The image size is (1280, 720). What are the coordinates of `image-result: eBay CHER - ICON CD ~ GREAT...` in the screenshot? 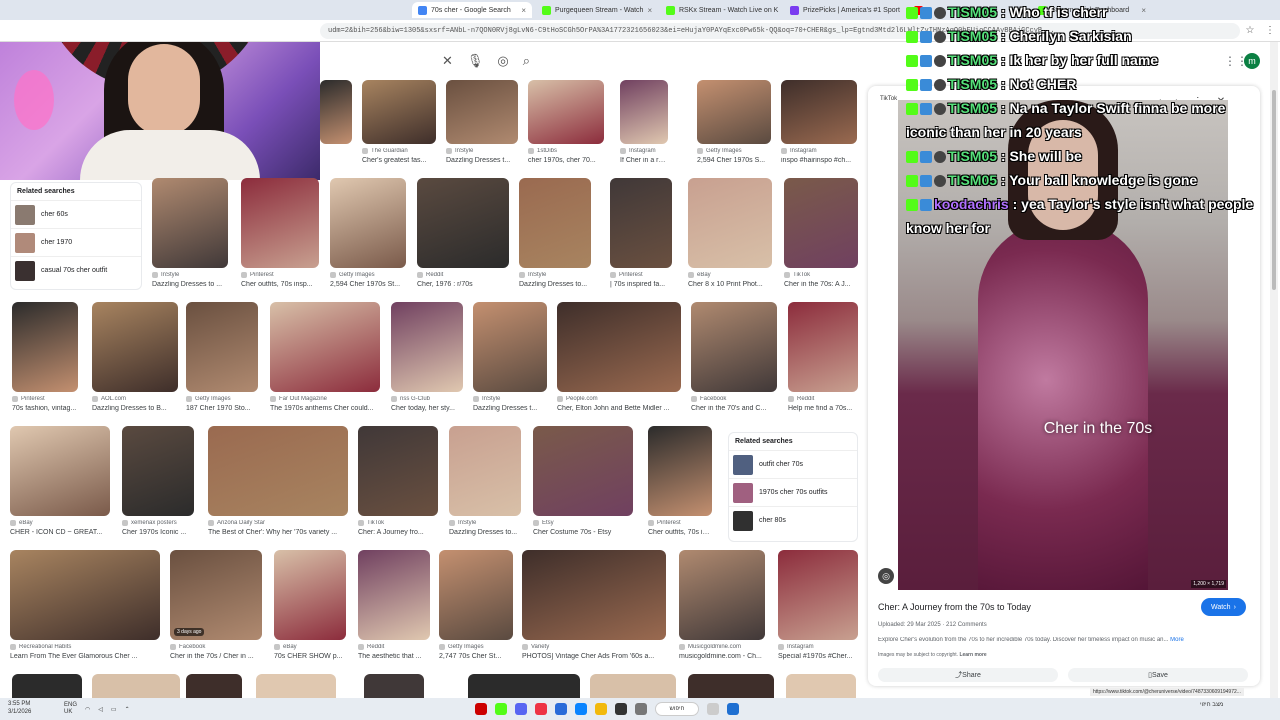 It's located at (60, 484).